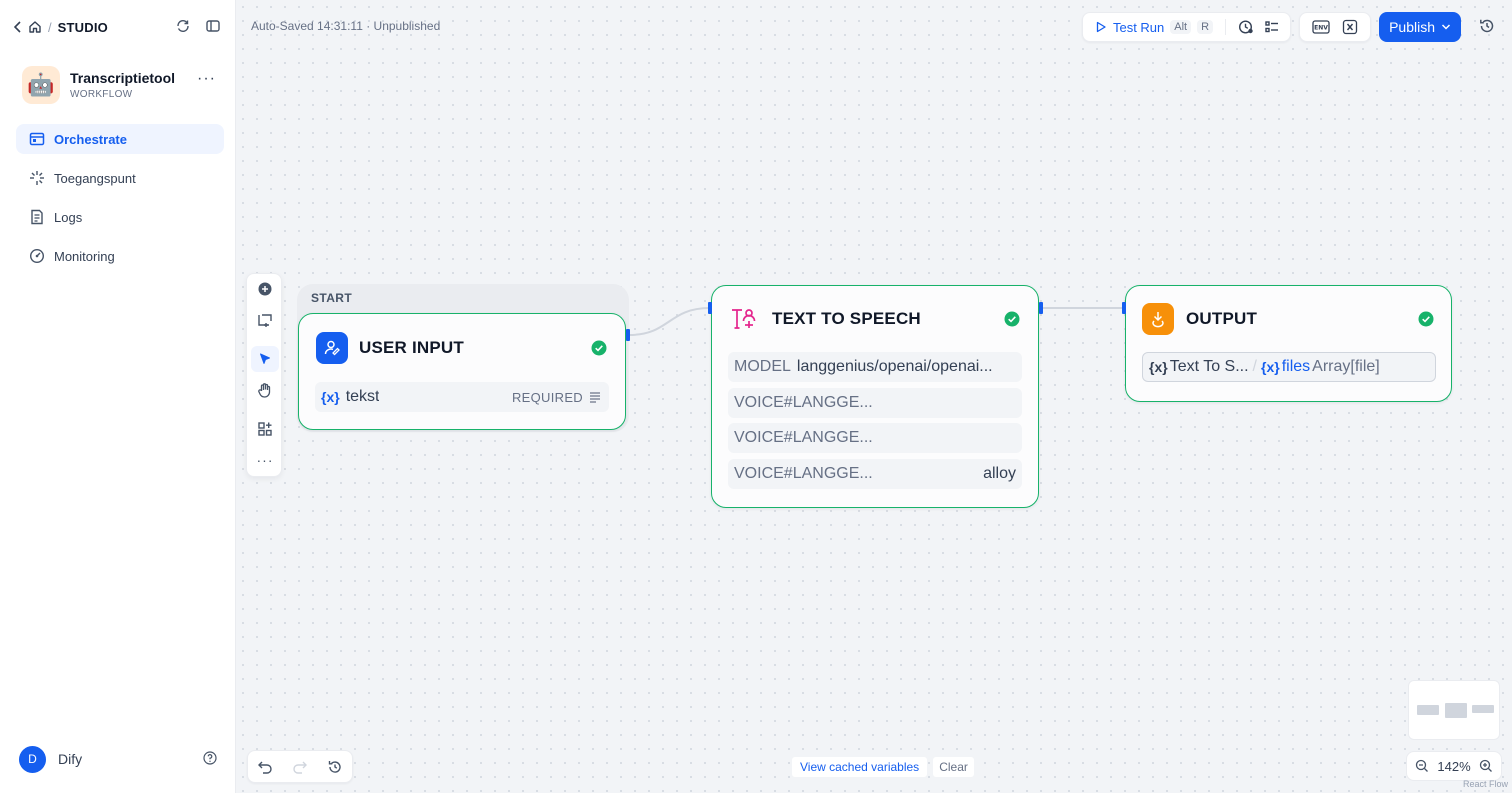  I want to click on add-node-icon, so click(265, 289).